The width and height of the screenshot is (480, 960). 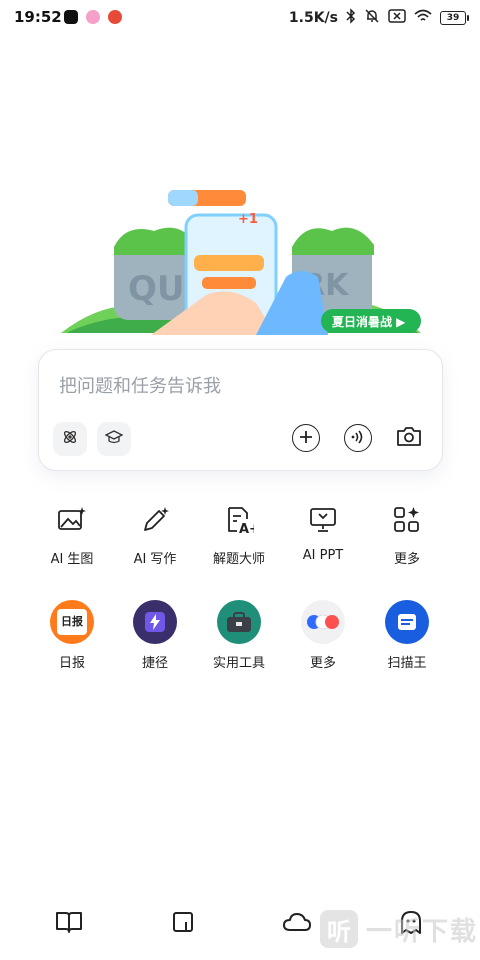 I want to click on atom-icon, so click(x=70, y=439).